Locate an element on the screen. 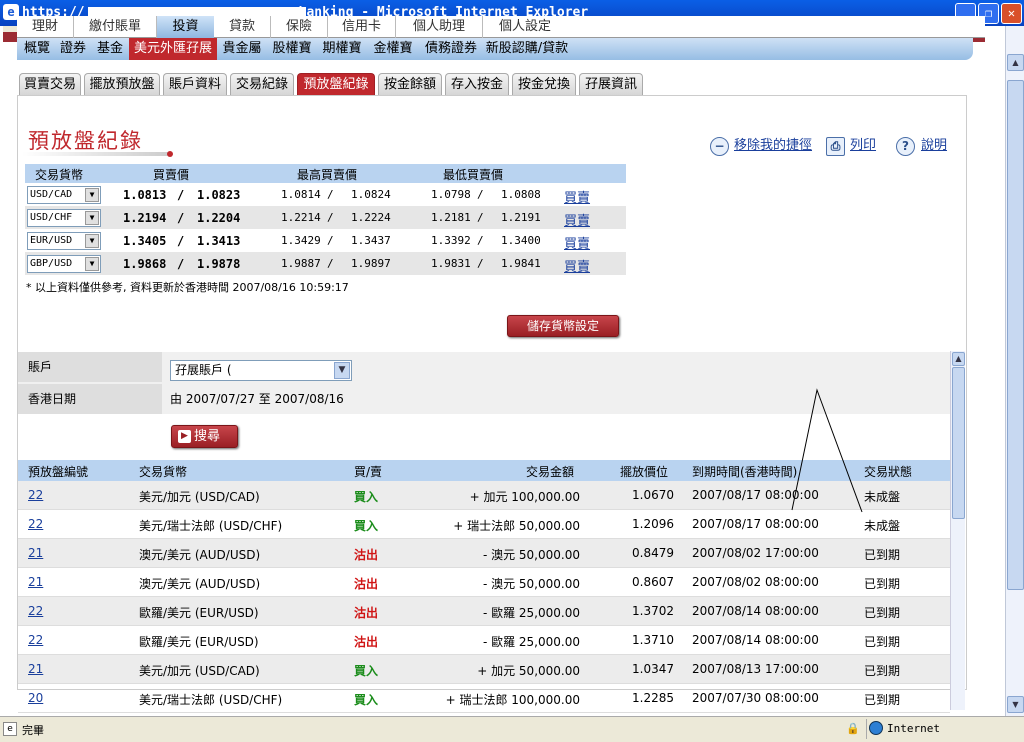  tab-trade: 買賣交易 is located at coordinates (50, 84).